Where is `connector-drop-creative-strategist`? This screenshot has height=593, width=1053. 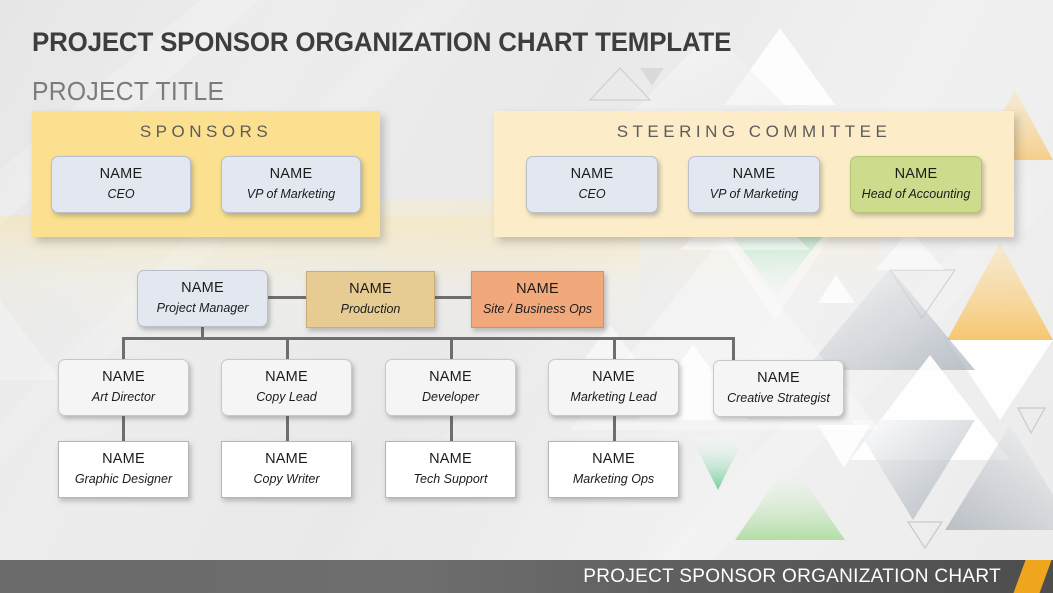
connector-drop-creative-strategist is located at coordinates (733, 348).